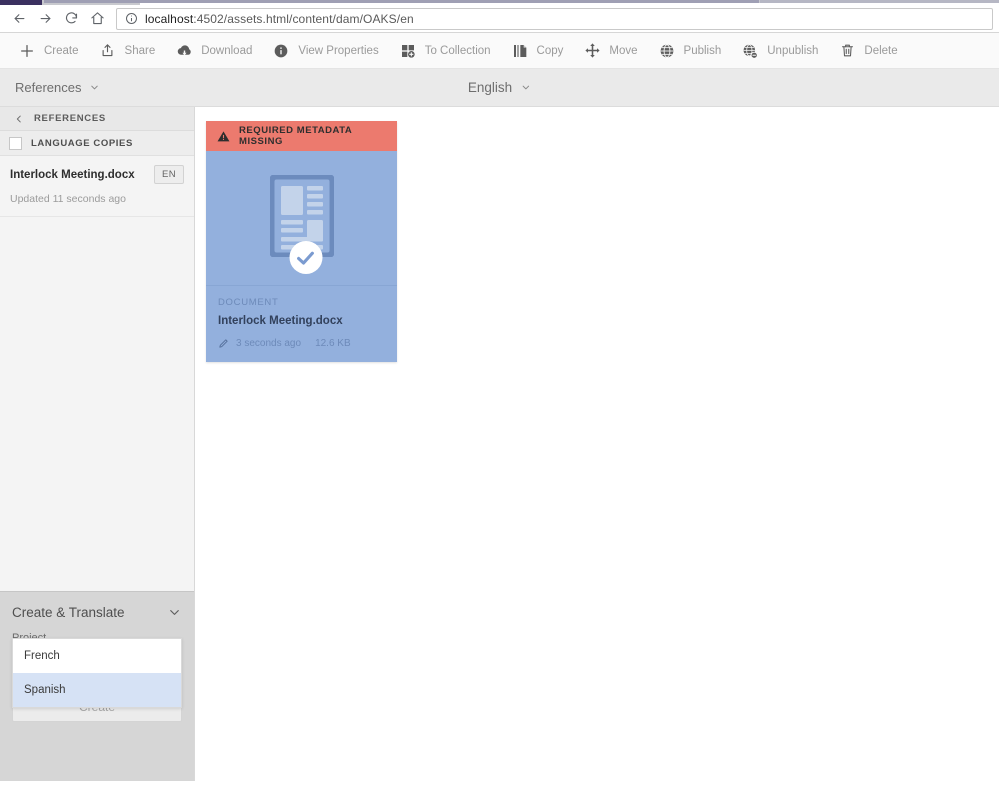 The width and height of the screenshot is (999, 787). I want to click on rail-header: REFERENCES, so click(97, 119).